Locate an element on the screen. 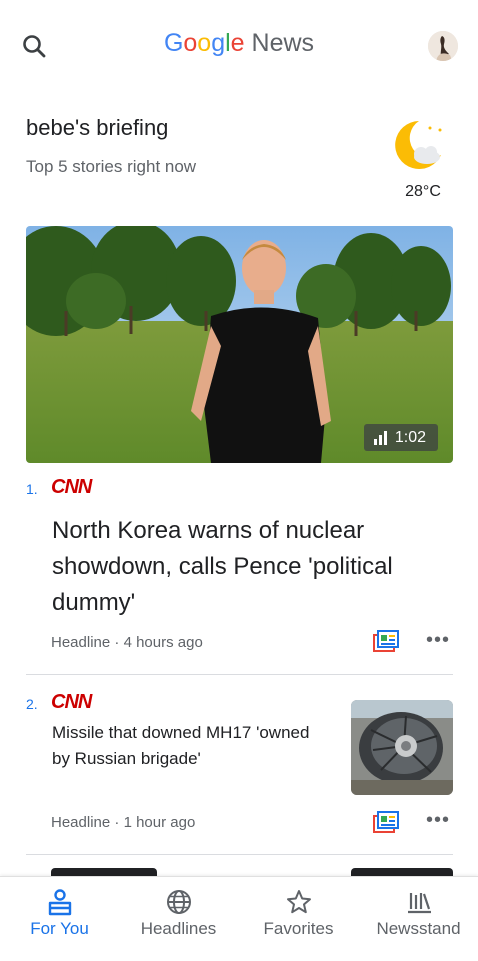 The height and width of the screenshot is (961, 478). nav-newsstand: Newsstand is located at coordinates (418, 919).